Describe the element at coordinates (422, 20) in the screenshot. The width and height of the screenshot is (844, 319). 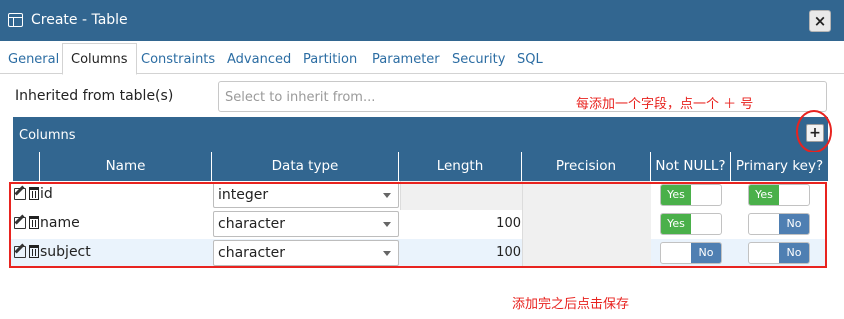
I see `dialog-titlebar: Create - Table ×` at that location.